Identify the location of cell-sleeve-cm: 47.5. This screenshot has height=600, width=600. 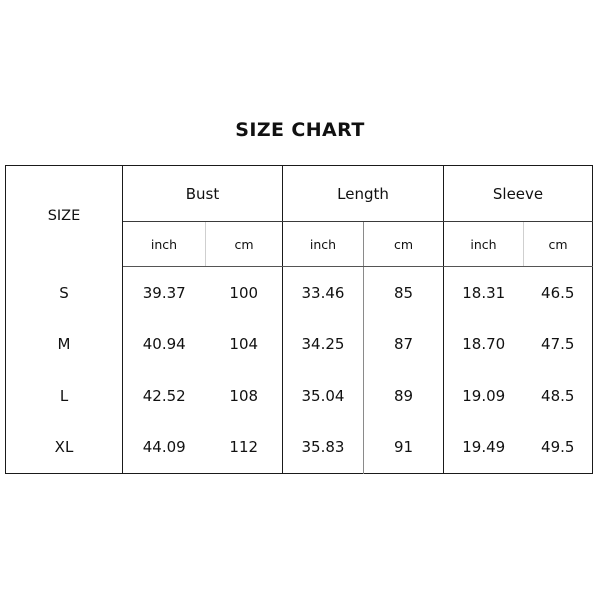
(558, 344).